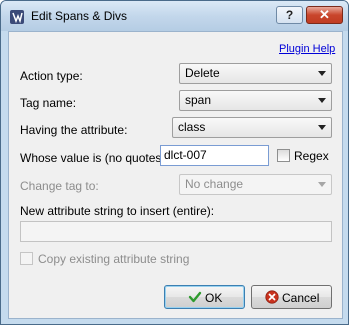 This screenshot has width=349, height=325. I want to click on cancel-label: Cancel, so click(301, 298).